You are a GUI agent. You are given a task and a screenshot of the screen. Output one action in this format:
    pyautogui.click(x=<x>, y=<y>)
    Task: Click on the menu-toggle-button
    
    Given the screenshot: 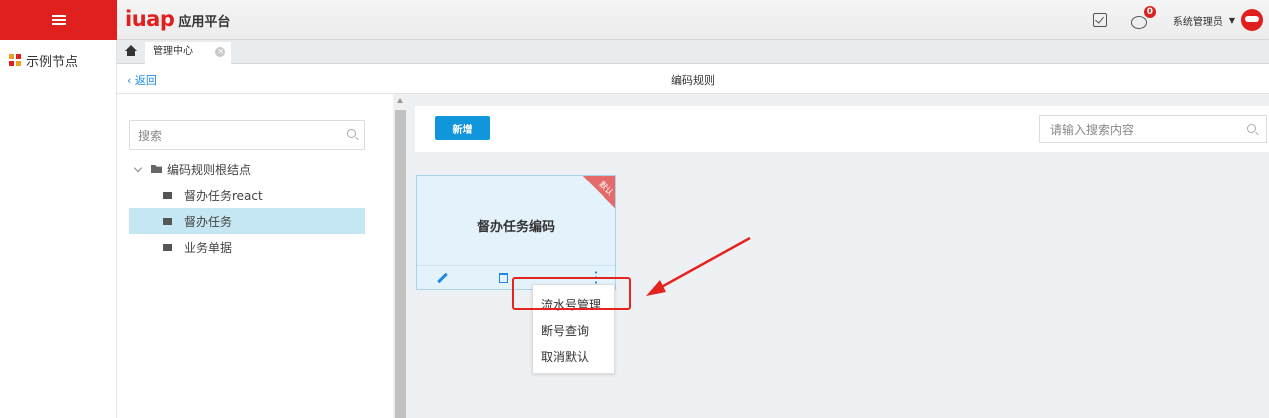 What is the action you would take?
    pyautogui.click(x=58, y=20)
    